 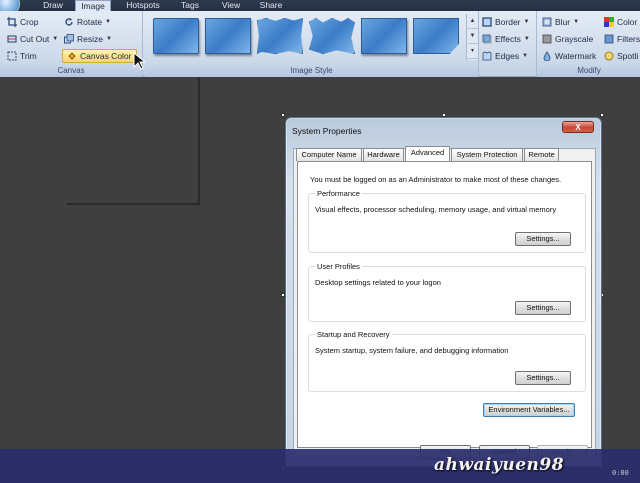 I want to click on rotate-icon, so click(x=69, y=22).